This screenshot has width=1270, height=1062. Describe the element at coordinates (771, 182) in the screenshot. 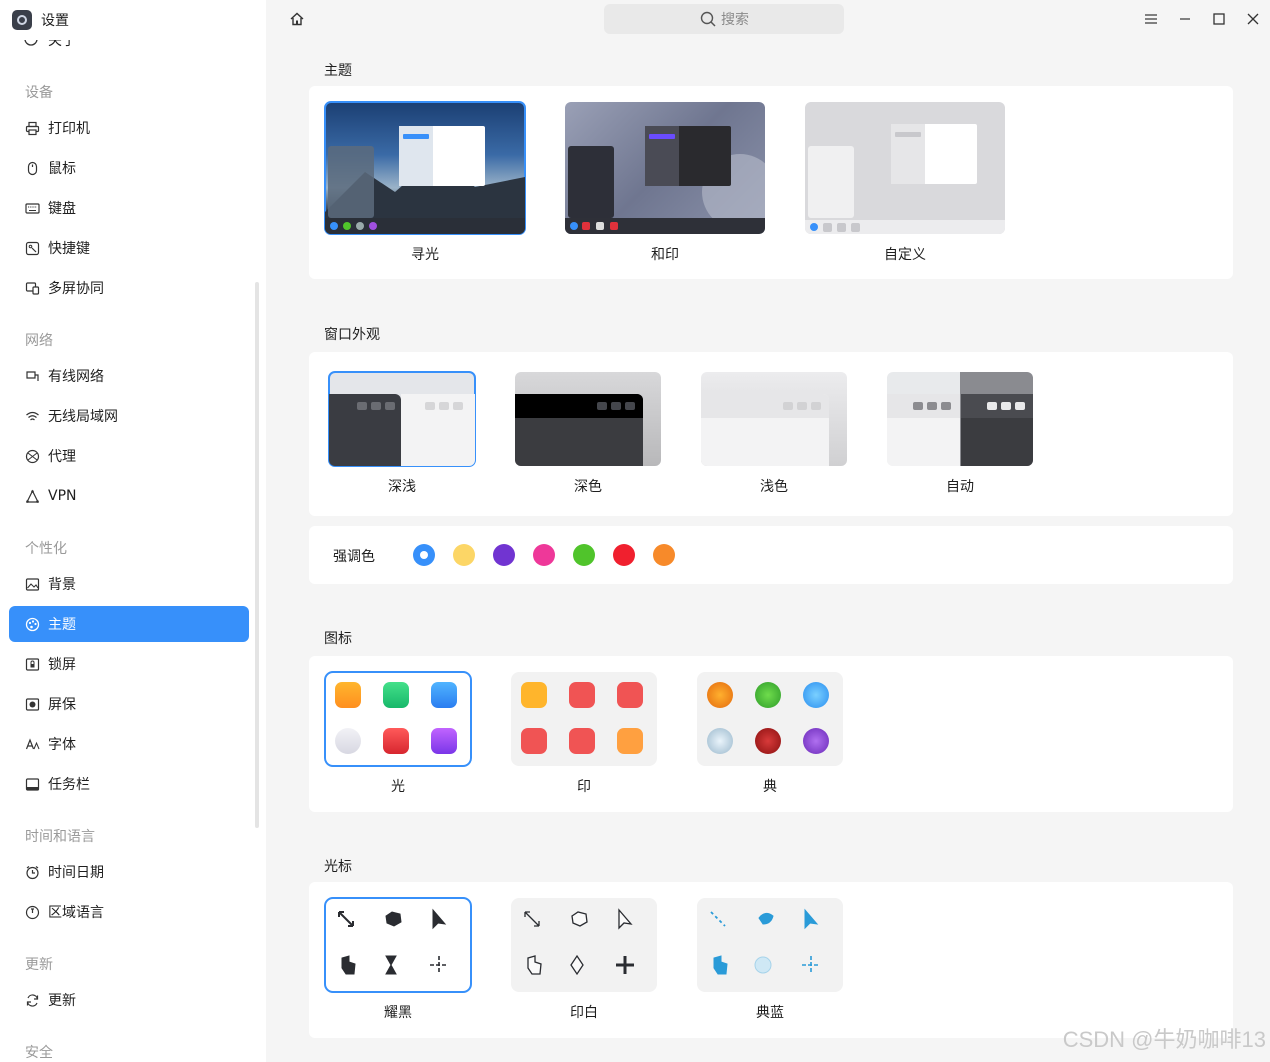

I see `theme-card: 寻光 和印 自定义` at that location.